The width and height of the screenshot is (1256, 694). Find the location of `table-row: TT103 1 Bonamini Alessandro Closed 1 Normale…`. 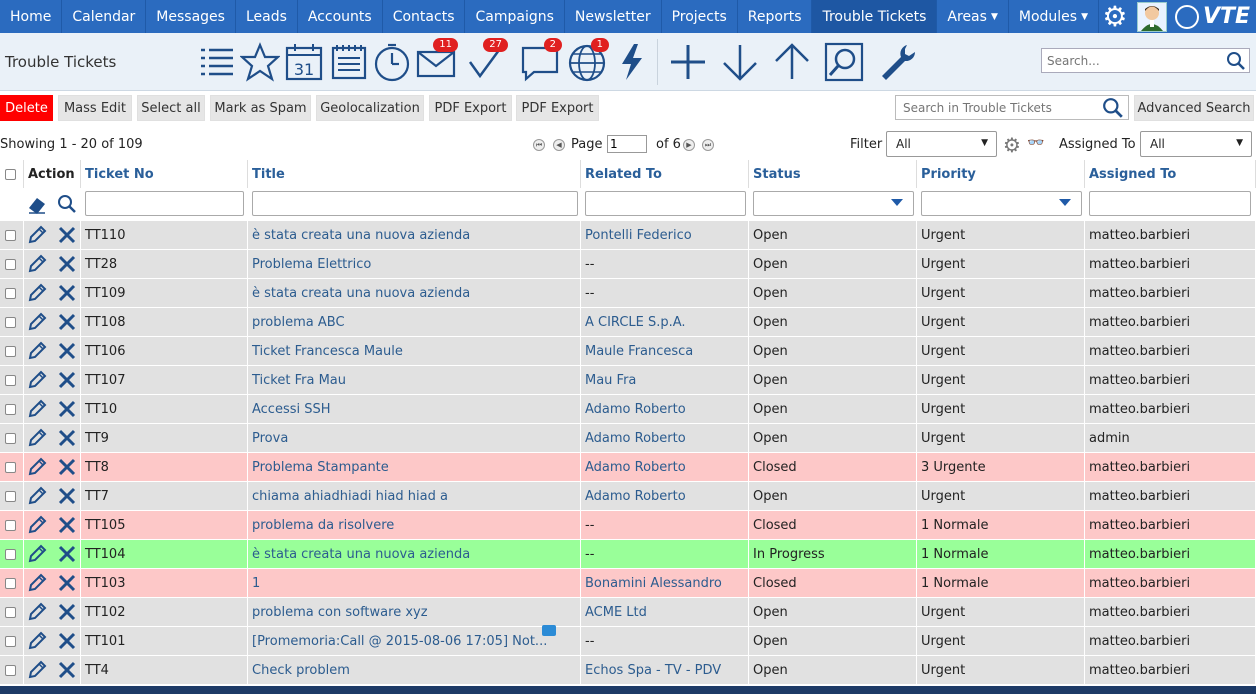

table-row: TT103 1 Bonamini Alessandro Closed 1 Normale… is located at coordinates (628, 583).